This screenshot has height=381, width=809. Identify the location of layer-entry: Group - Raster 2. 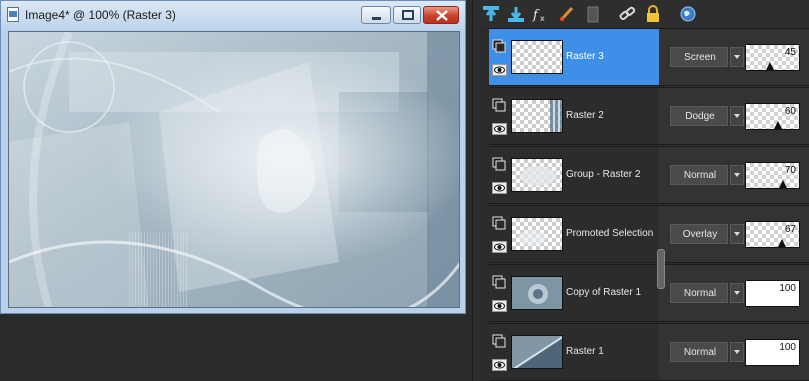
(574, 175).